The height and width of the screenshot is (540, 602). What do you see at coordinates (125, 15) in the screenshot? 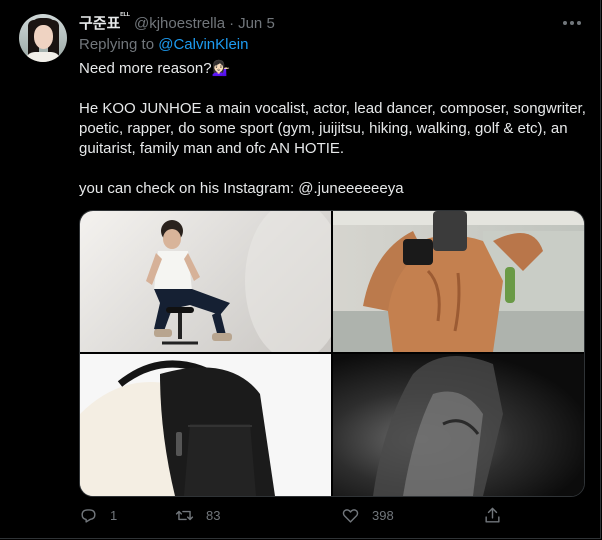
I see `display-name-suffix: ᴱᴸᴸ` at bounding box center [125, 15].